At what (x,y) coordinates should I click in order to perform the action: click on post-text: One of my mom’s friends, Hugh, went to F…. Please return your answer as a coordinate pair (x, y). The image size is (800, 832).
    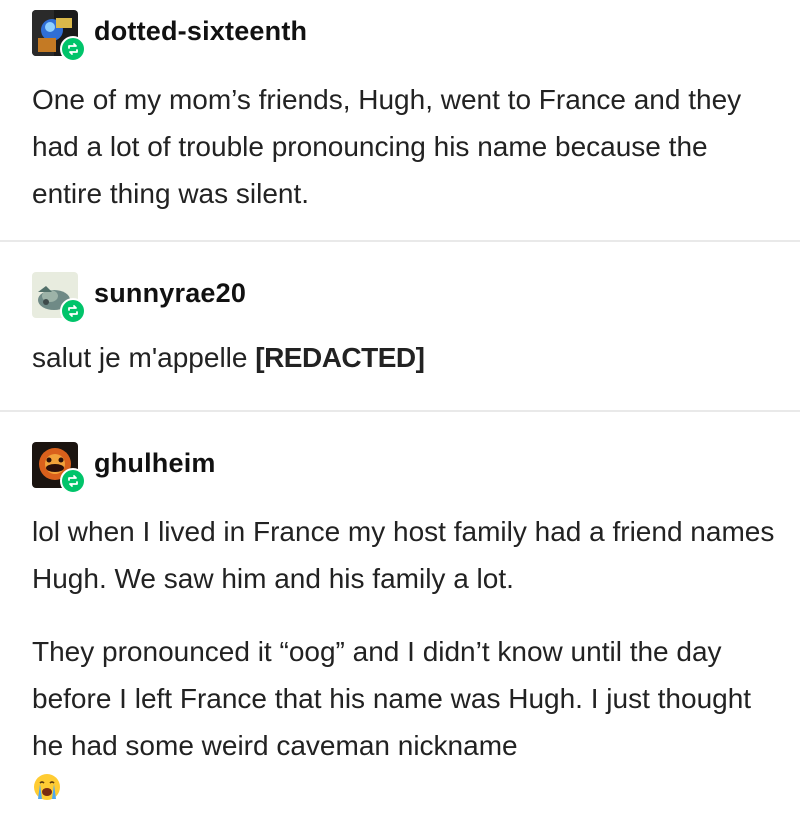
    Looking at the image, I should click on (387, 146).